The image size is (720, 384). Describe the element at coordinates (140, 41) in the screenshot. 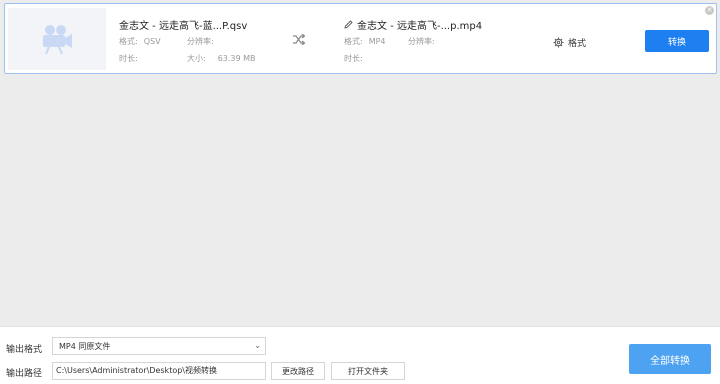

I see `source-format: 格式: QSV` at that location.